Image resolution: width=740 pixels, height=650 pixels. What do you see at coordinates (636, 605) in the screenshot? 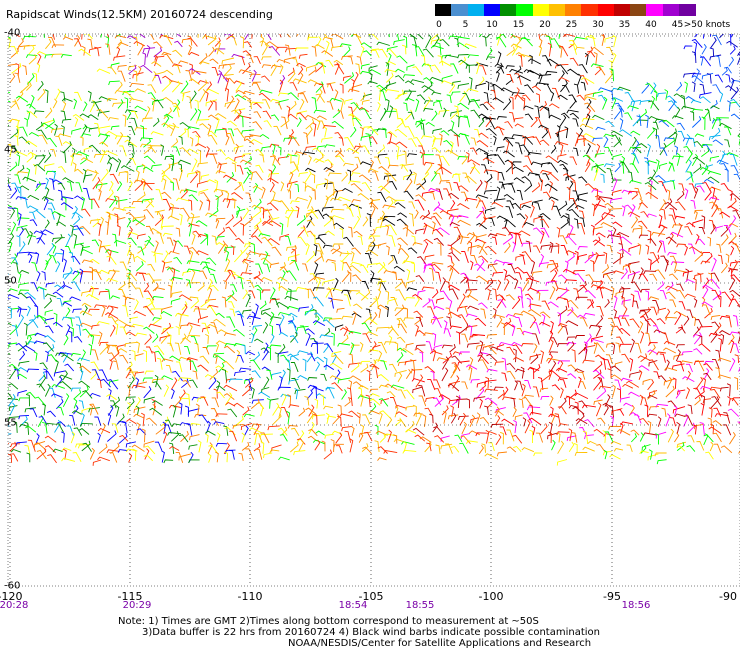
I see `time-label: 18:56` at bounding box center [636, 605].